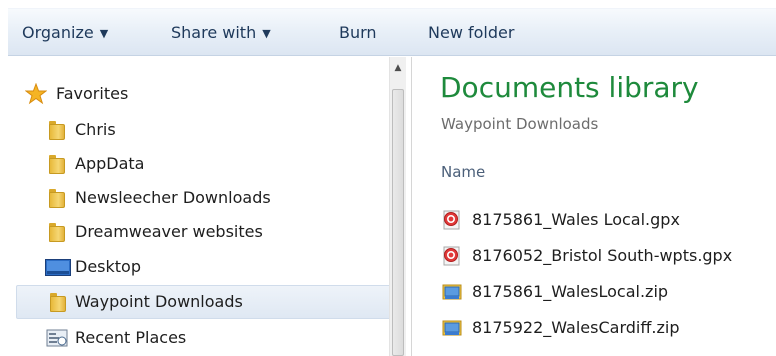  What do you see at coordinates (110, 163) in the screenshot?
I see `sidebar-item-label: AppData` at bounding box center [110, 163].